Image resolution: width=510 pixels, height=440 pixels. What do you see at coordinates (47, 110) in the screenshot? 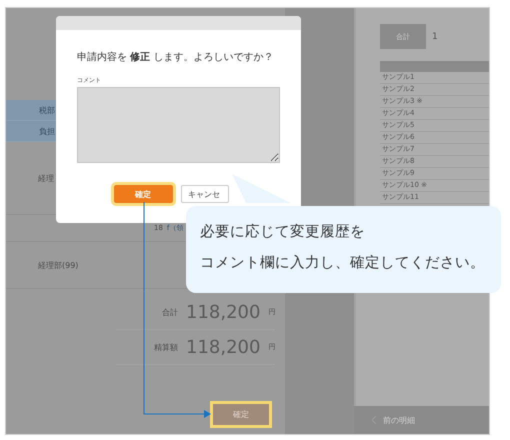
I see `table-header: 税部` at bounding box center [47, 110].